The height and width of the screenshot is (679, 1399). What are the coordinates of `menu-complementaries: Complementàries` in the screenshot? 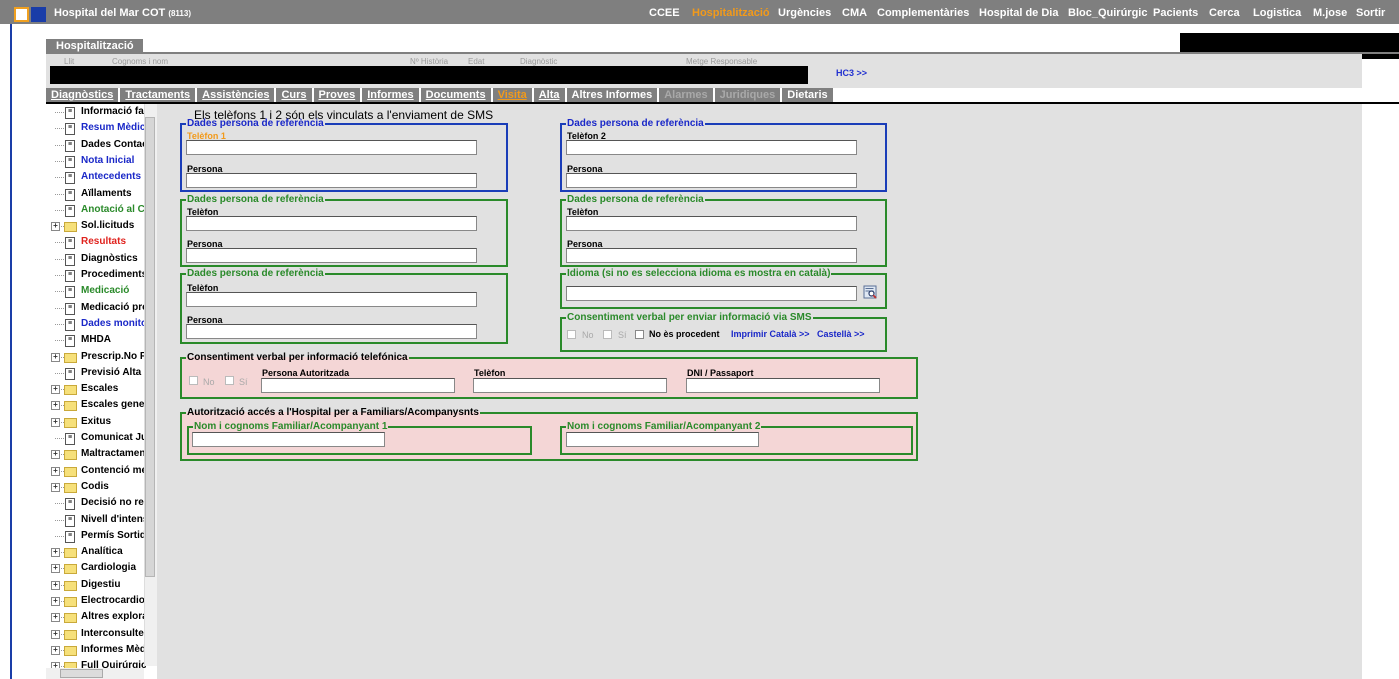 It's located at (923, 13).